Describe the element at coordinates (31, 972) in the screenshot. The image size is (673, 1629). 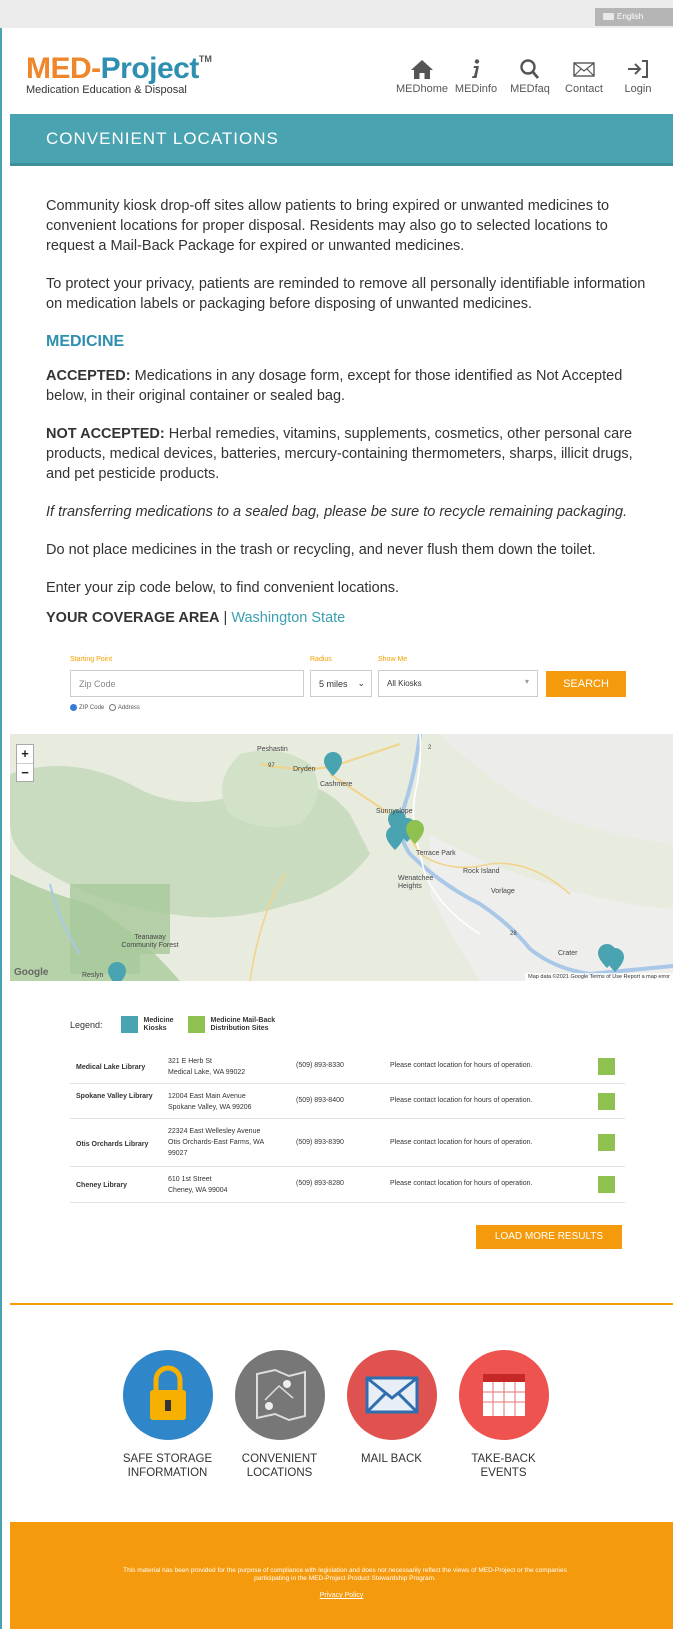
I see `google-logo: Google` at that location.